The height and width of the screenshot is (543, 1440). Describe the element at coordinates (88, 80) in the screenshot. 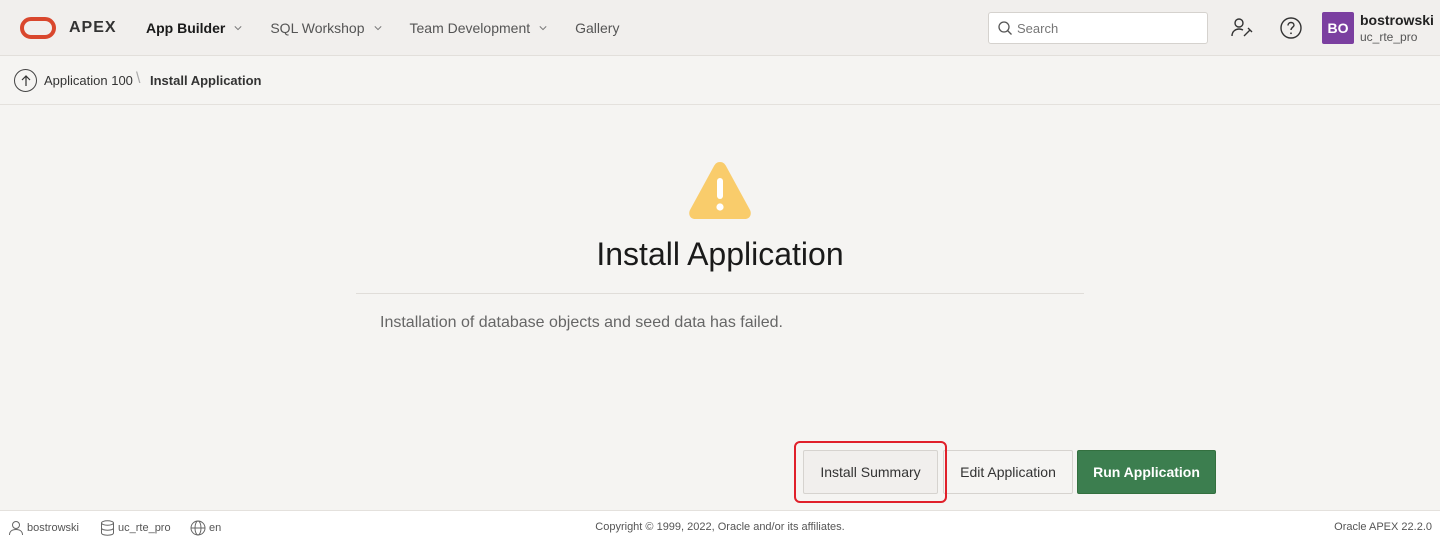

I see `breadcrumb-parent-link: Application 100` at that location.